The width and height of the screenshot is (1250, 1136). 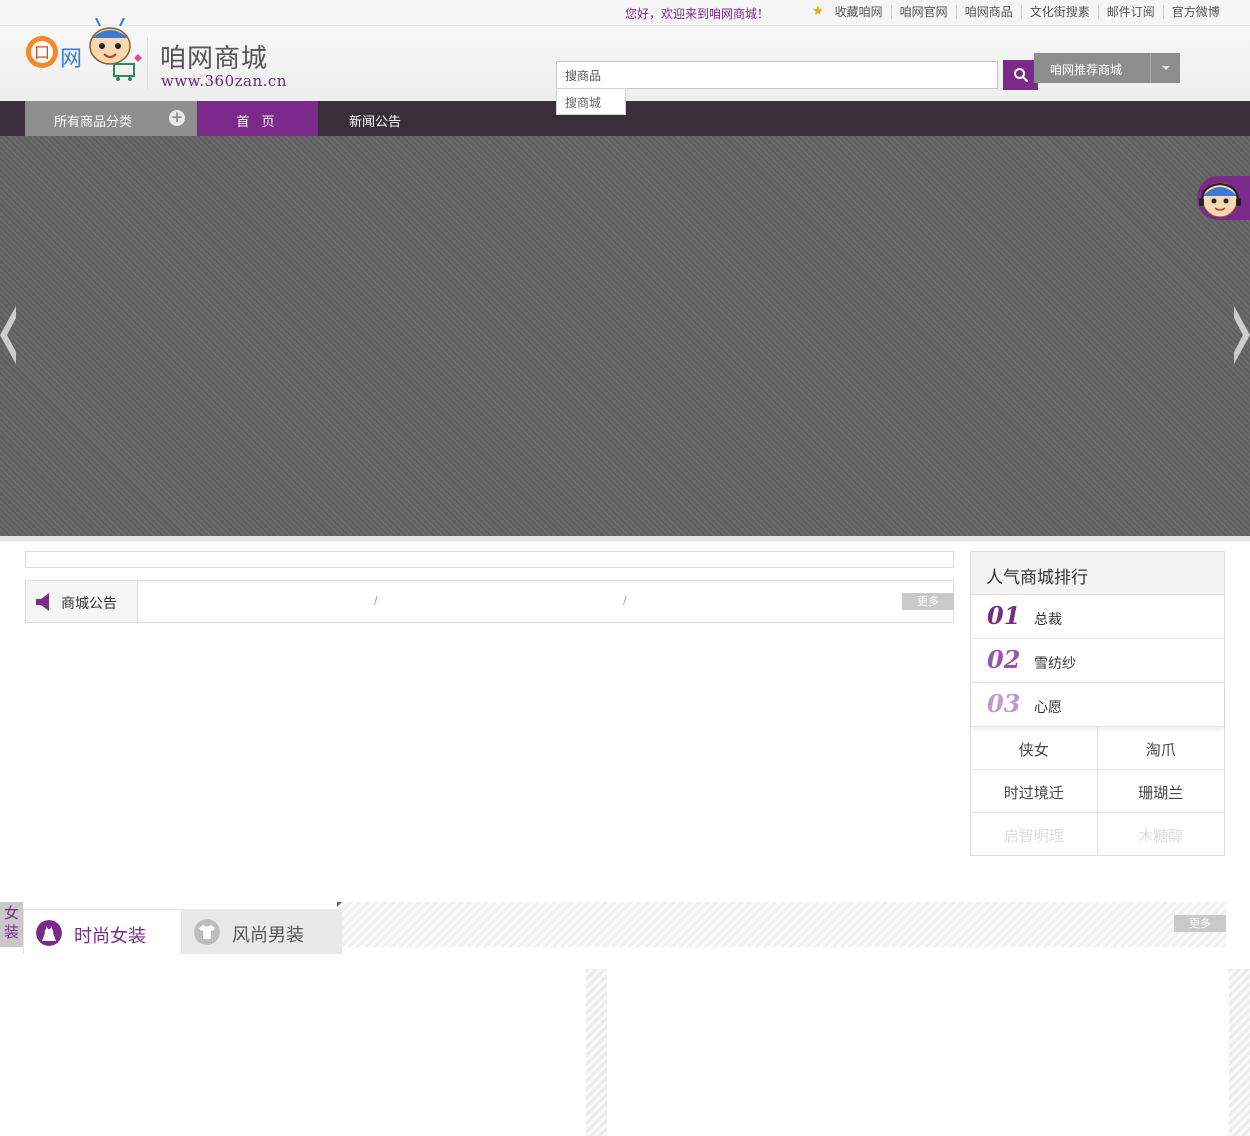 I want to click on plus-icon: +, so click(x=177, y=118).